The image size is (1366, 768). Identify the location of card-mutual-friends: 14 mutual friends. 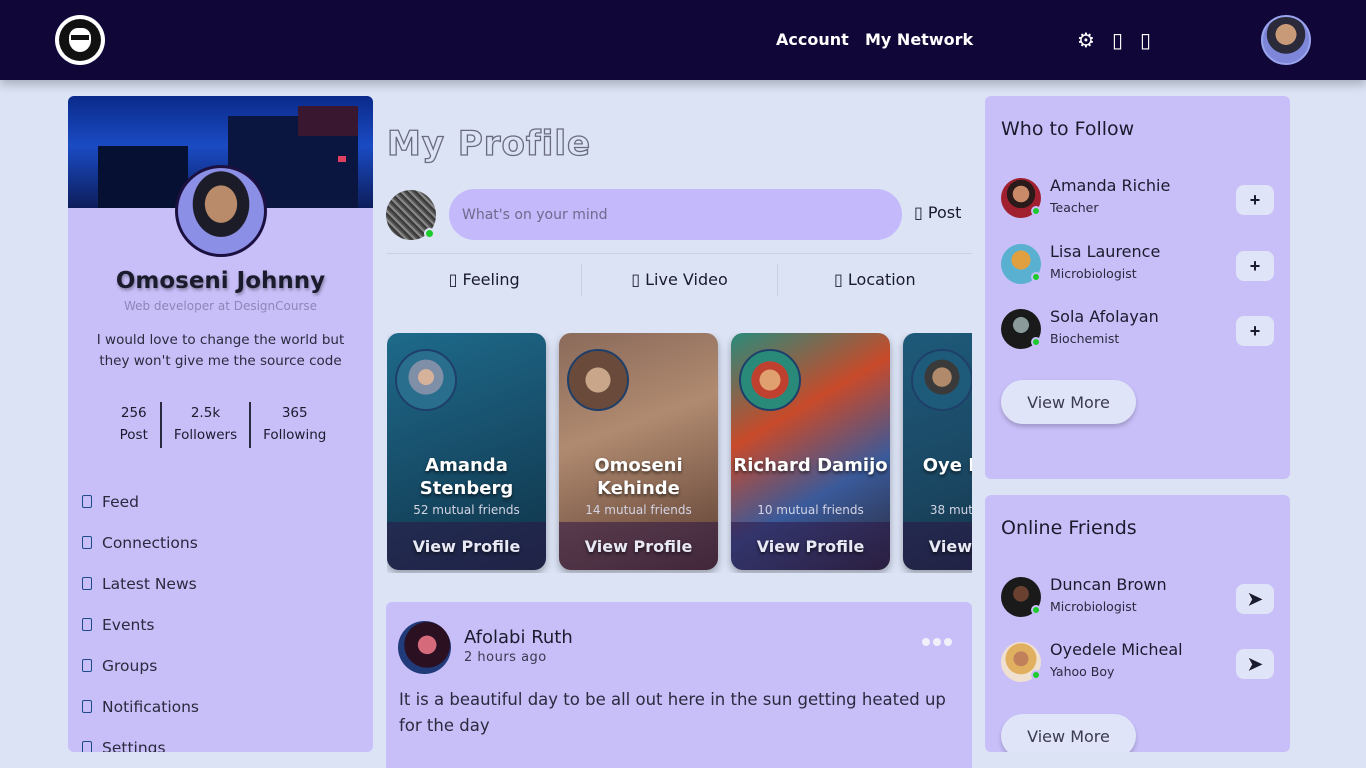
(638, 510).